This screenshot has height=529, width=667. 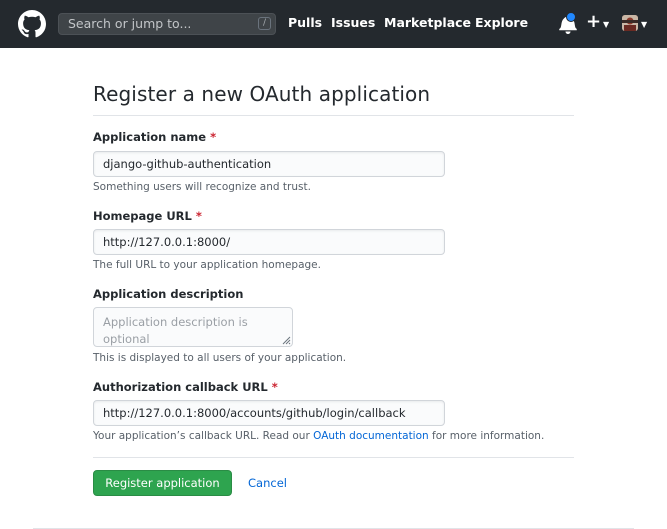 What do you see at coordinates (371, 436) in the screenshot?
I see `oauth-documentation-link: OAuth documentation` at bounding box center [371, 436].